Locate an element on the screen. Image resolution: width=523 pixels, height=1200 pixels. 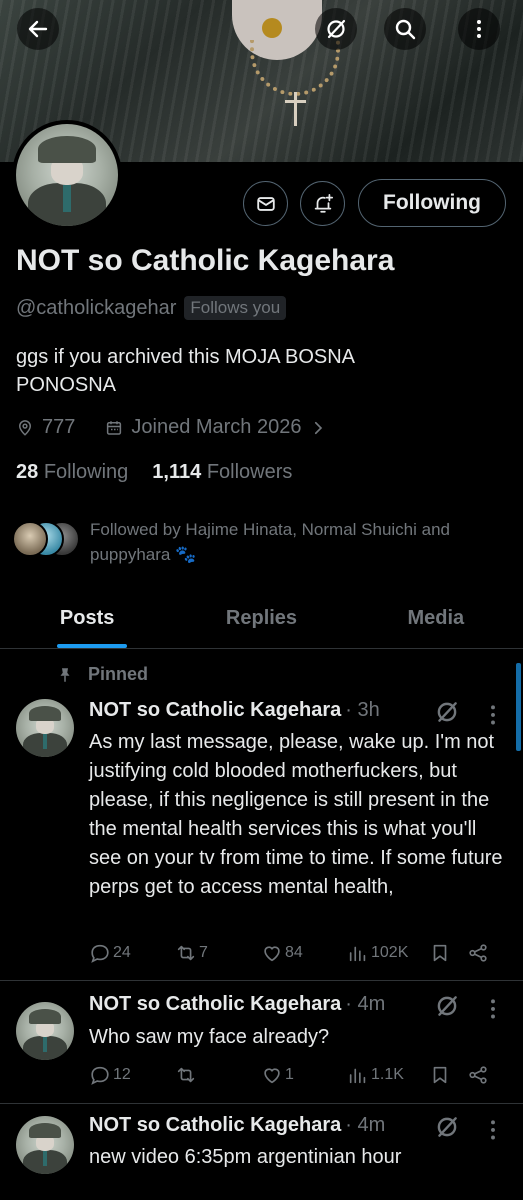
repost-button: 7 is located at coordinates (218, 953).